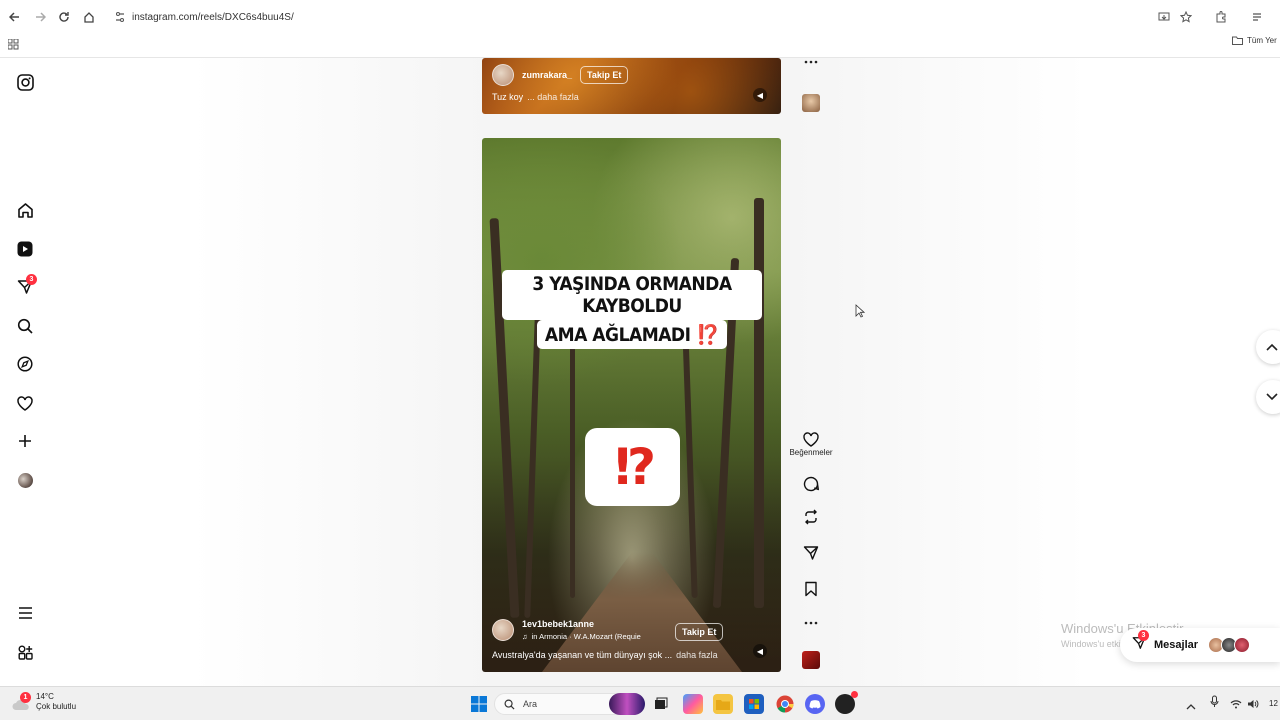  Describe the element at coordinates (1258, 17) in the screenshot. I see `reading-list-icon` at that location.